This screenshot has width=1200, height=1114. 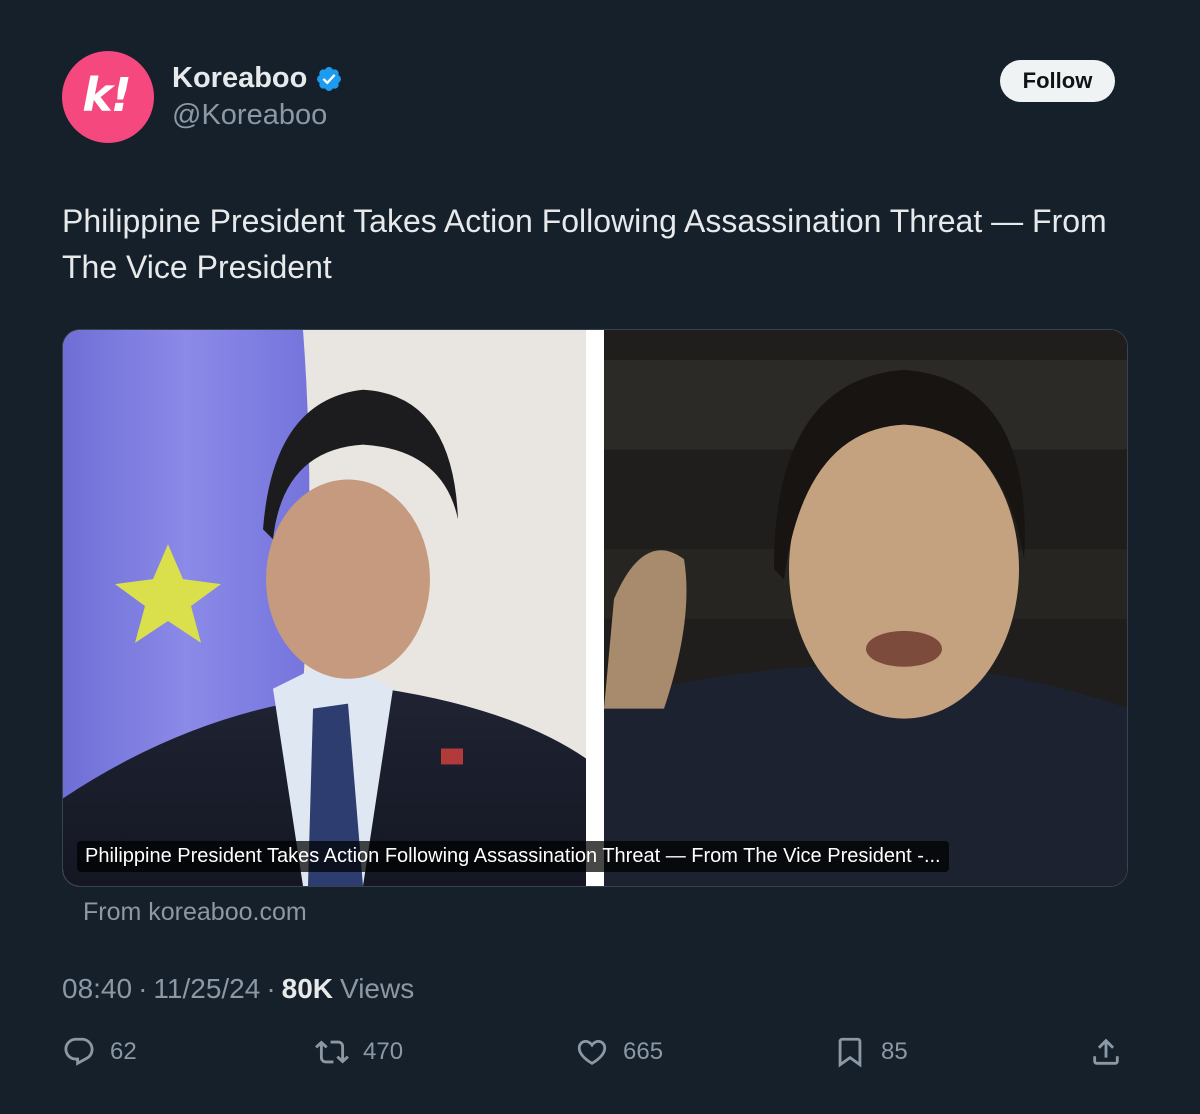 I want to click on bookmark-count: 85, so click(x=894, y=1051).